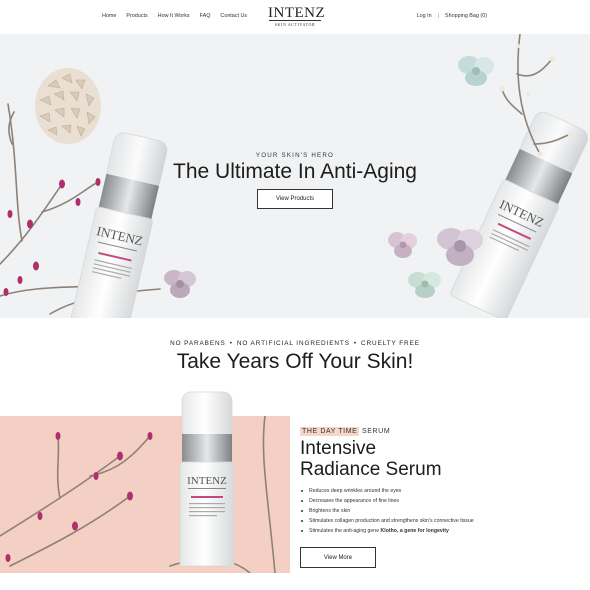 The width and height of the screenshot is (590, 590). I want to click on list-item: Decreases the appearance of fine lines, so click(440, 501).